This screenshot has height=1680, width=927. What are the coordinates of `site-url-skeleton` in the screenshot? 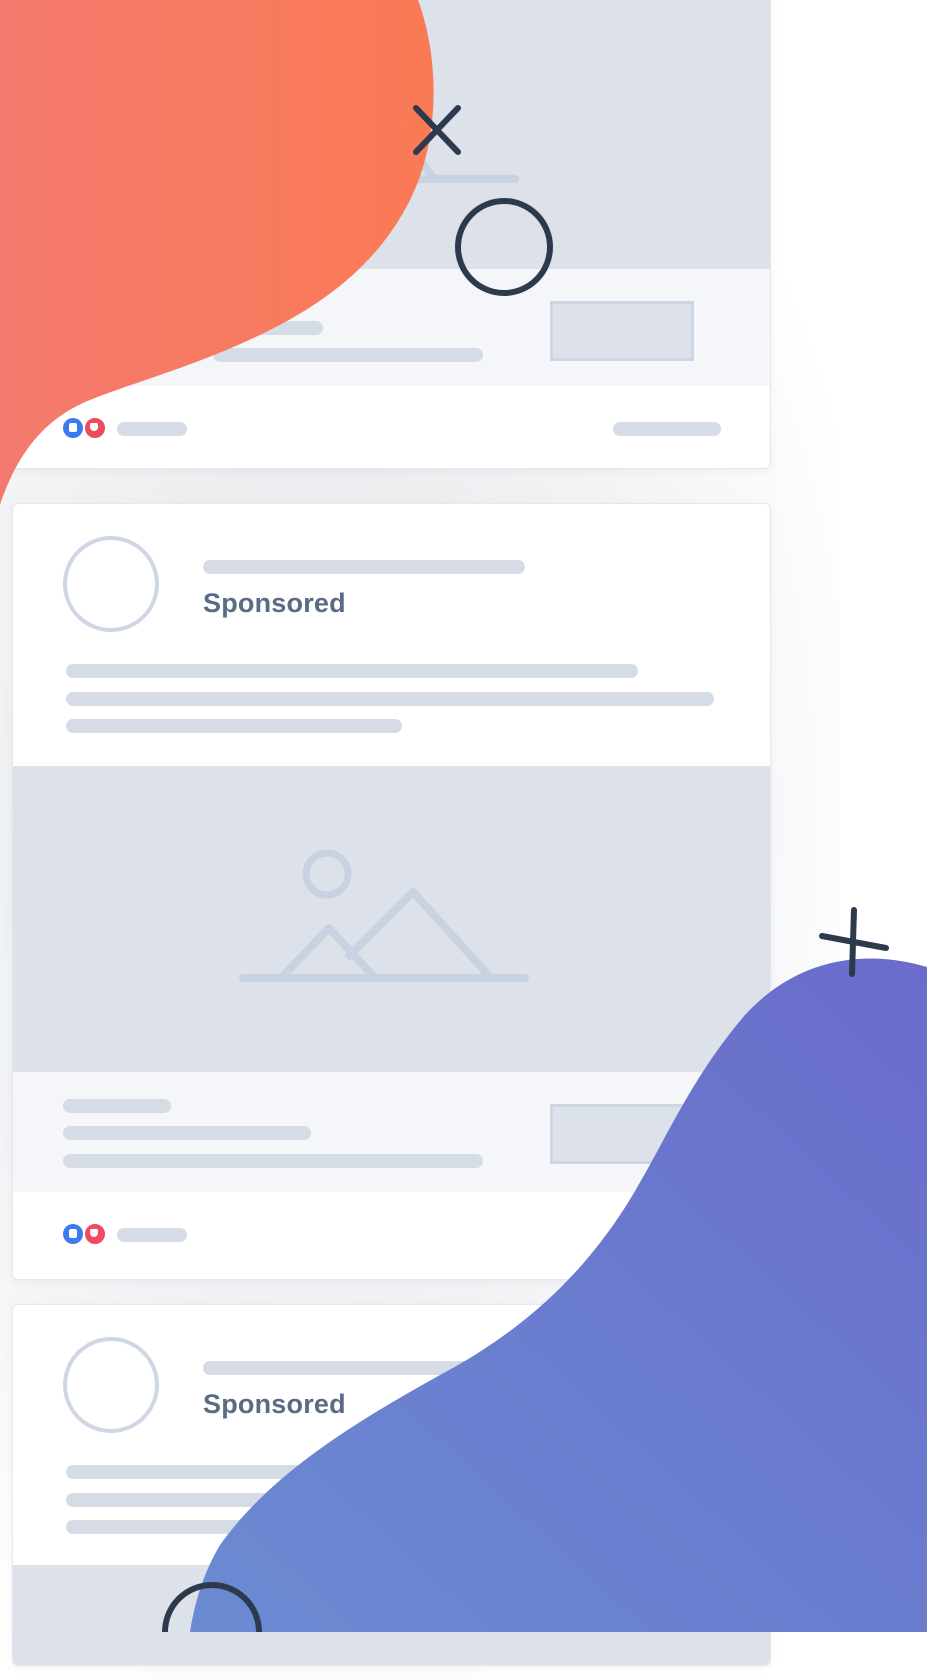 It's located at (117, 1106).